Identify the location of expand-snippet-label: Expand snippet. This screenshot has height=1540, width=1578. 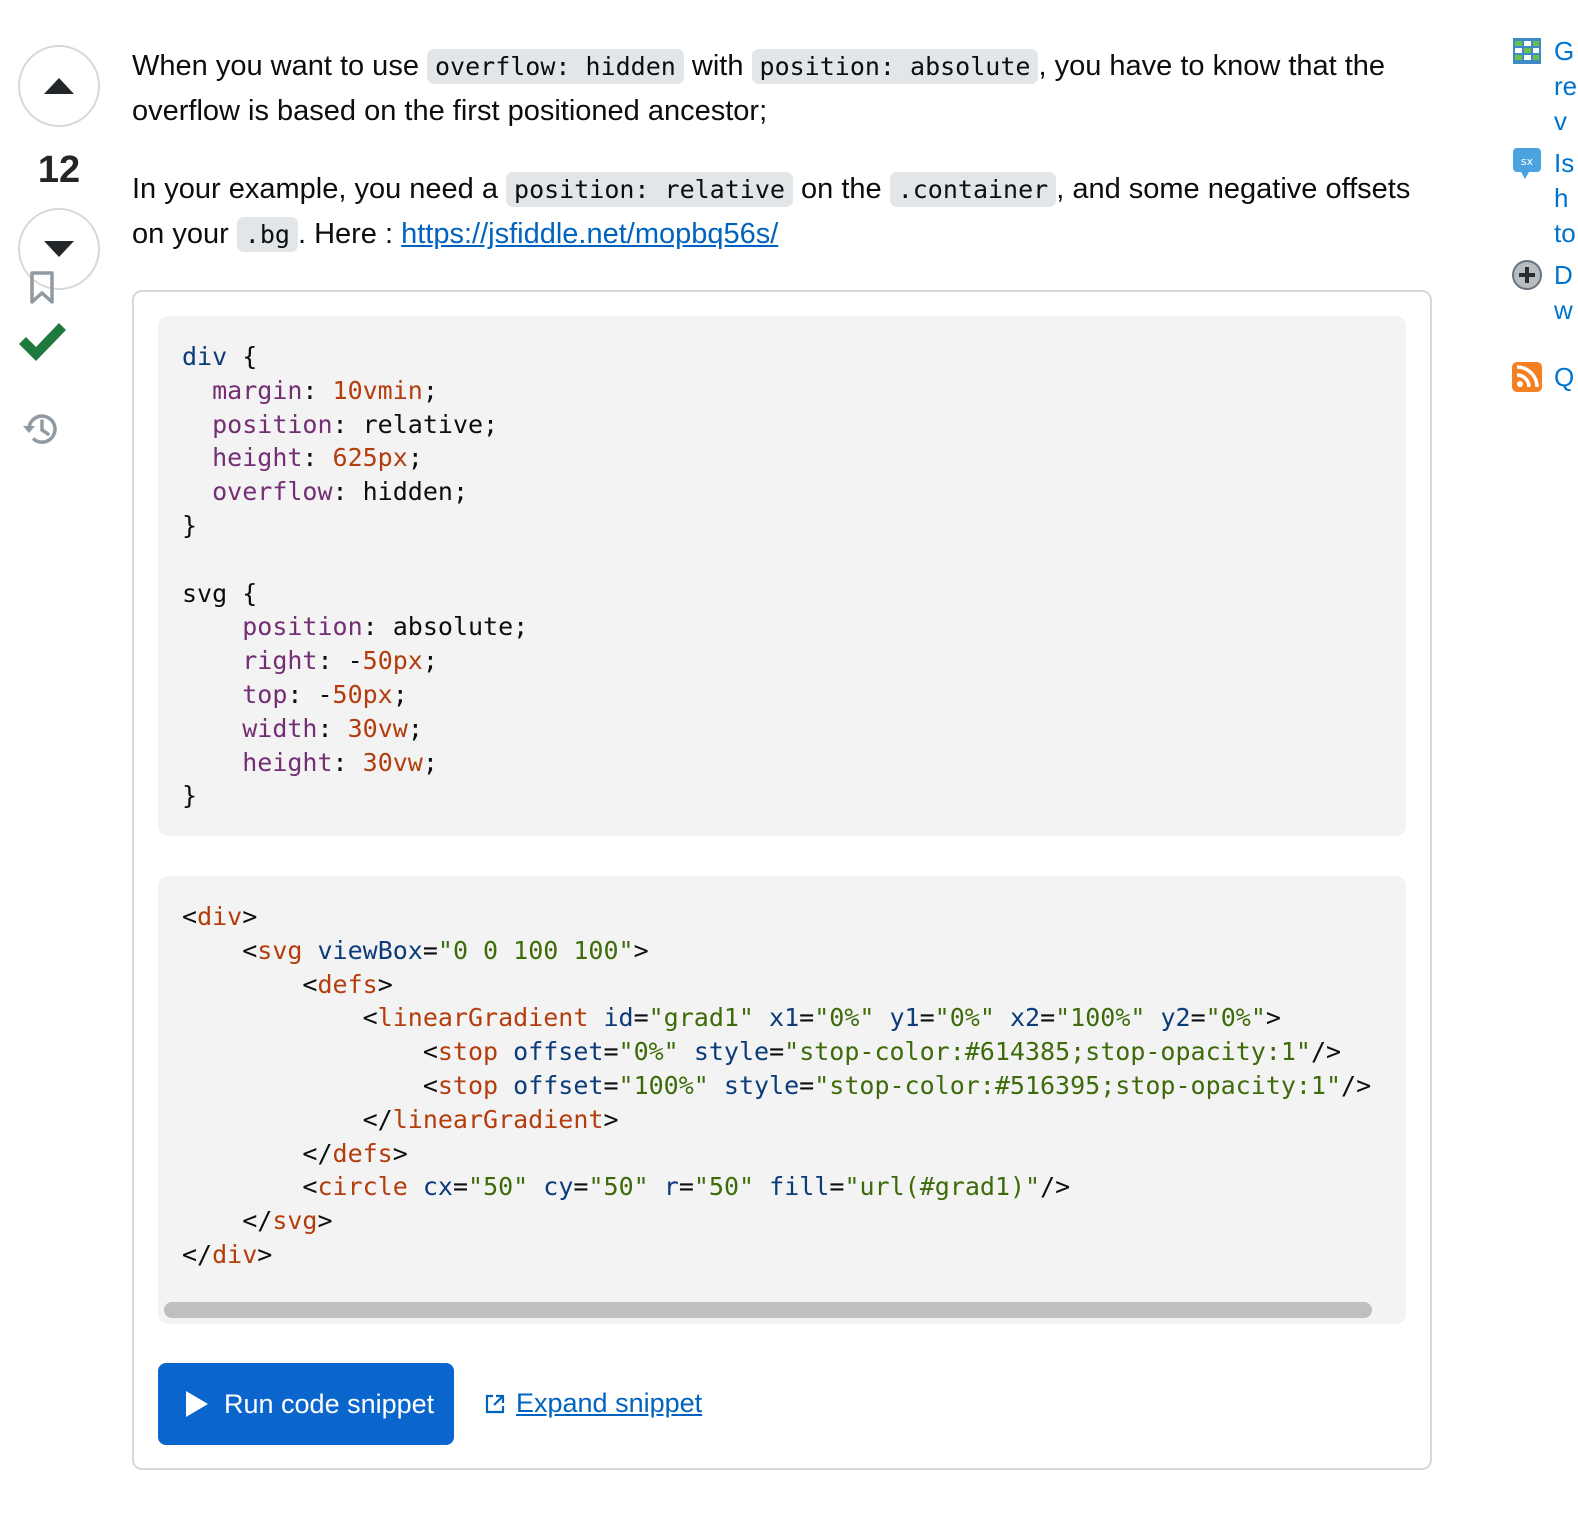
(609, 1403).